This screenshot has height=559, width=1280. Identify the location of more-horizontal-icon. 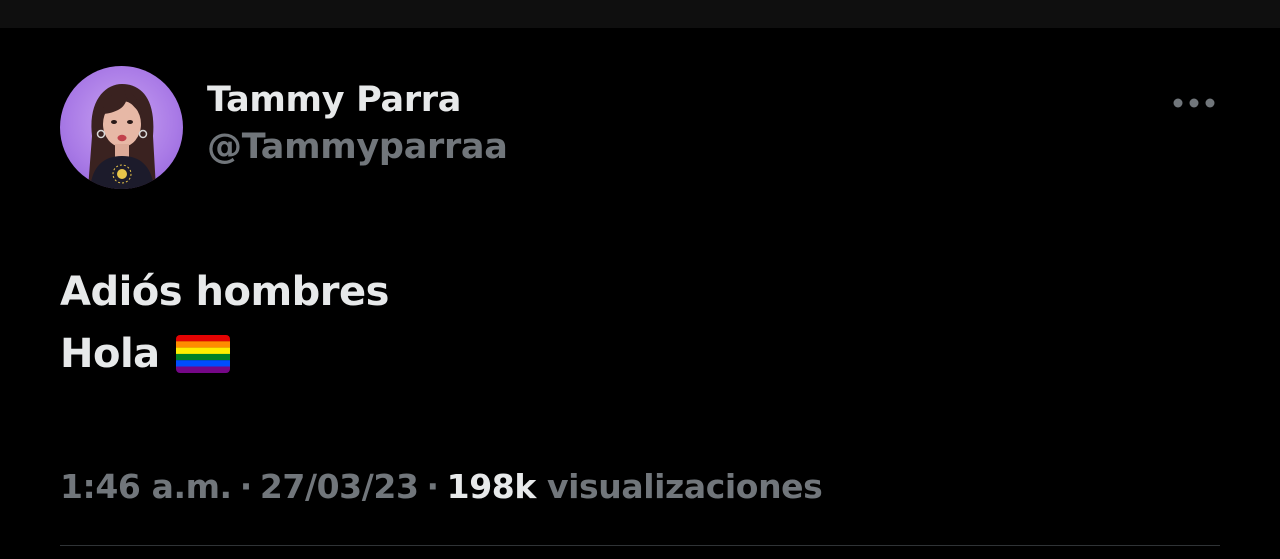
(1194, 103).